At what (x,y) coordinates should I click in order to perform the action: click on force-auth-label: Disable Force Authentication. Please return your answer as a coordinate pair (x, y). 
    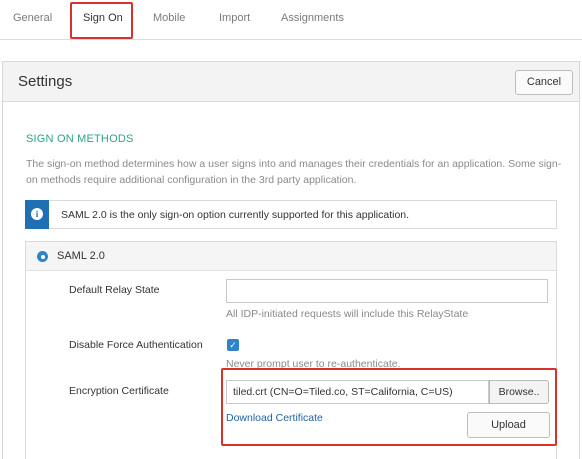
    Looking at the image, I should click on (136, 345).